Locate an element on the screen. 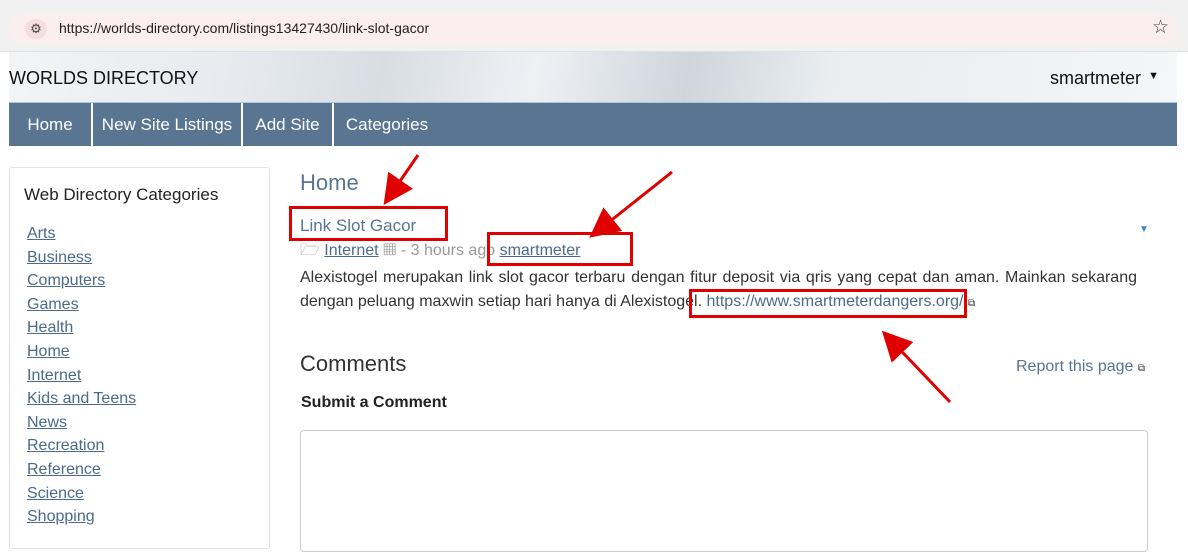  category-link-recreation: Recreation is located at coordinates (65, 445).